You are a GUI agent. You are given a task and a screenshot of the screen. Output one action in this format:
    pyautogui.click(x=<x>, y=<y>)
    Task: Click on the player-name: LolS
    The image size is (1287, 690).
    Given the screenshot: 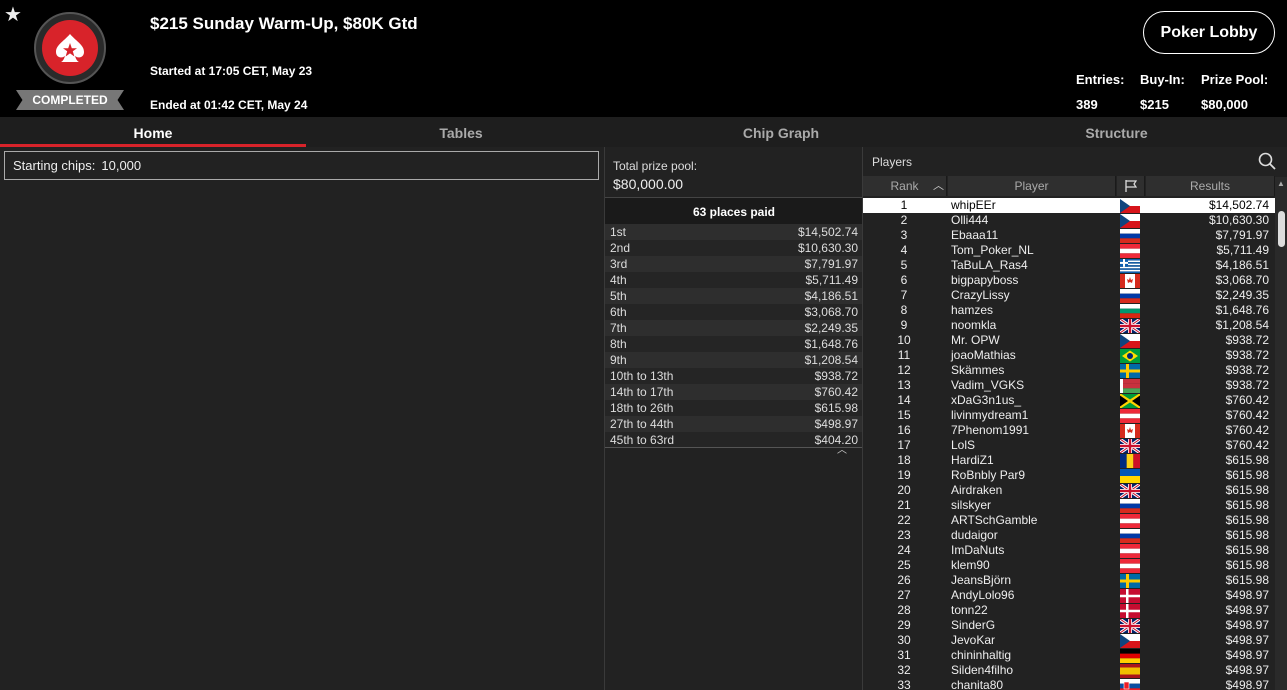 What is the action you would take?
    pyautogui.click(x=963, y=445)
    